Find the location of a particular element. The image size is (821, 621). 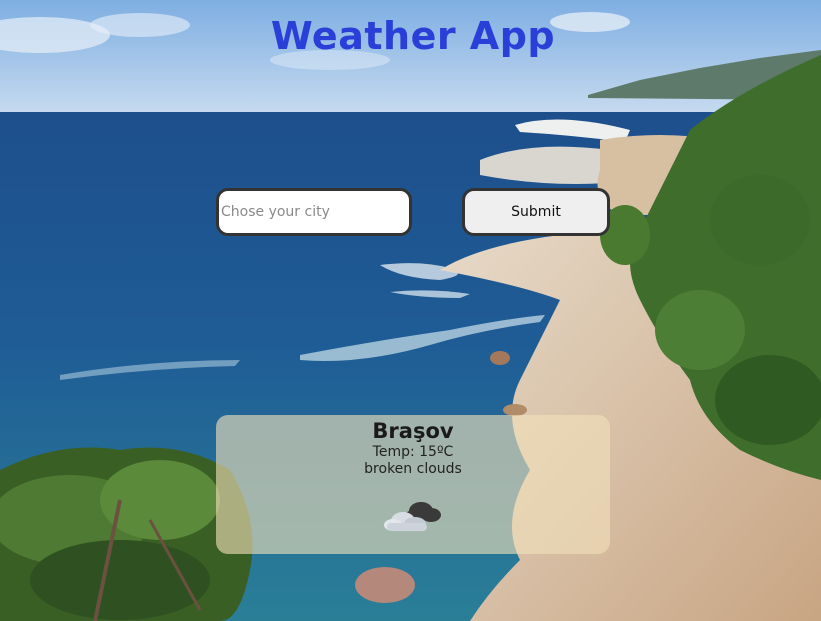

broken-clouds-icon is located at coordinates (412, 516).